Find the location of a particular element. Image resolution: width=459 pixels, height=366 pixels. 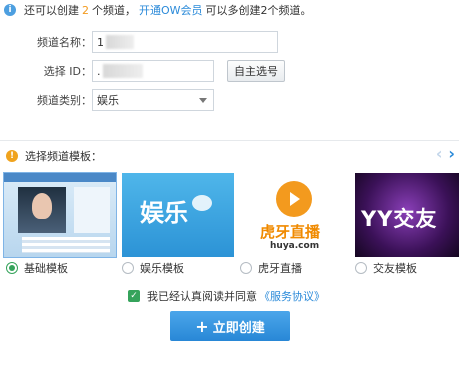

template-option-dating: 交友模板 is located at coordinates (386, 268).